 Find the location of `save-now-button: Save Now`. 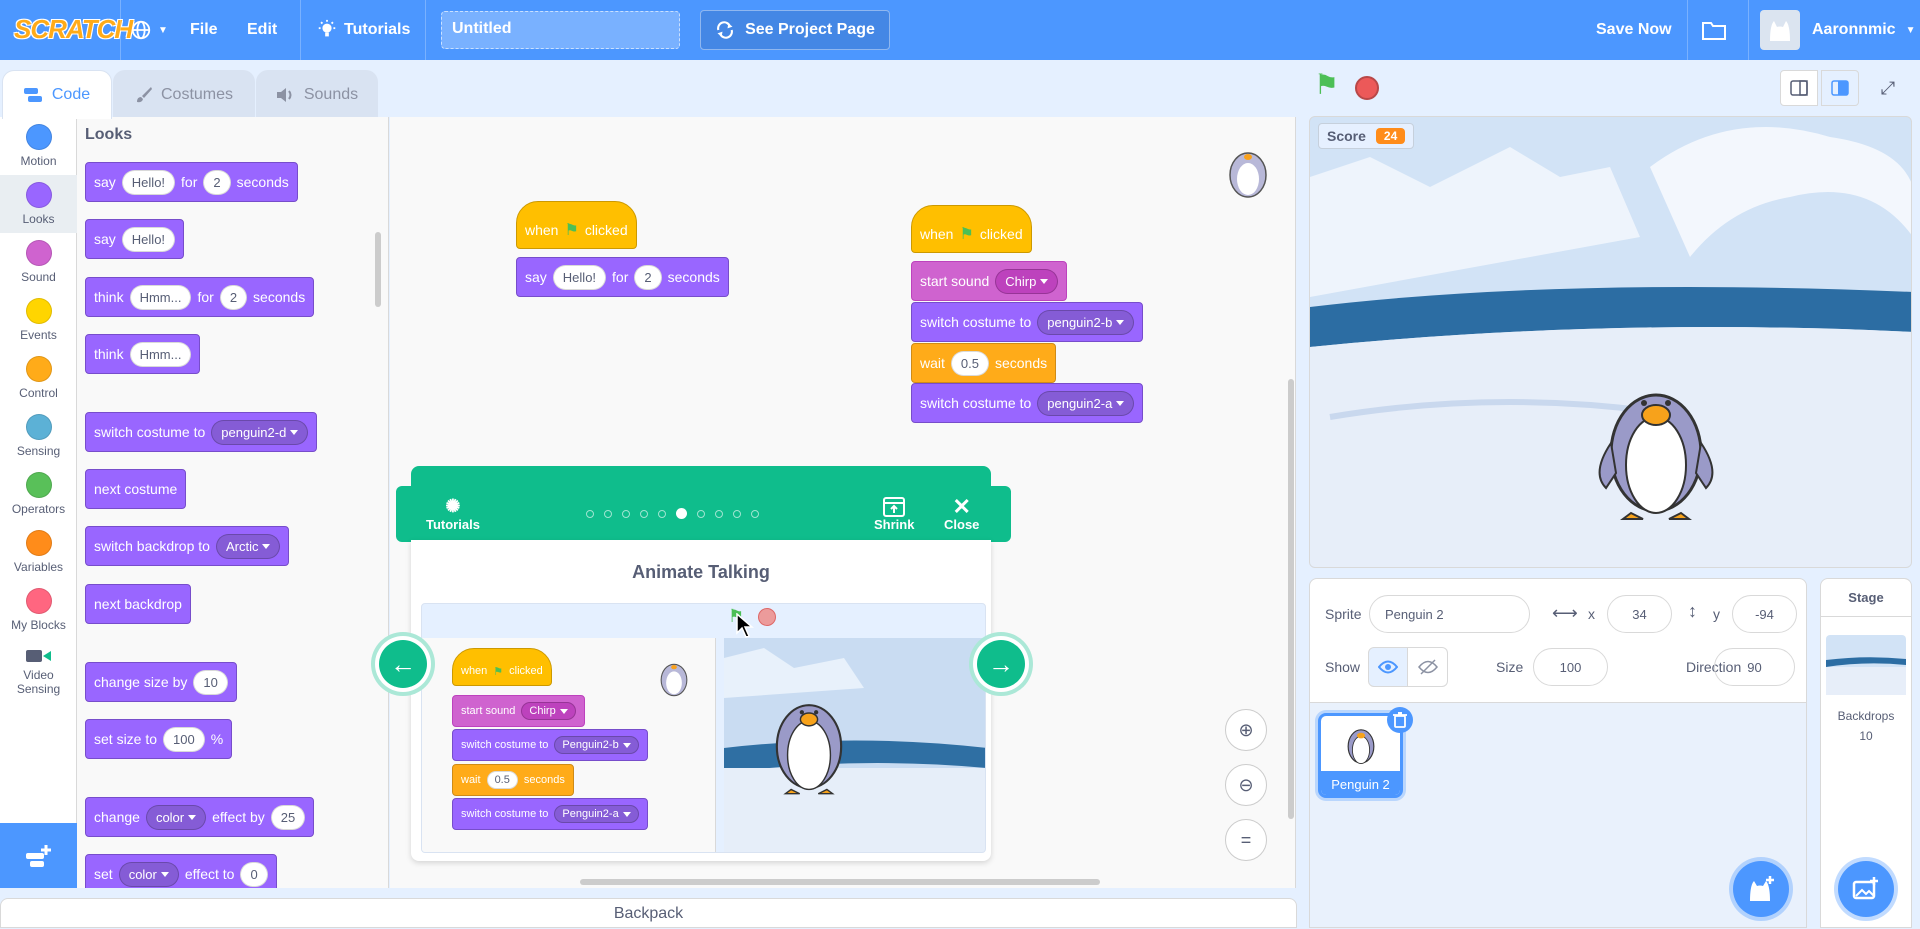

save-now-button: Save Now is located at coordinates (1634, 30).